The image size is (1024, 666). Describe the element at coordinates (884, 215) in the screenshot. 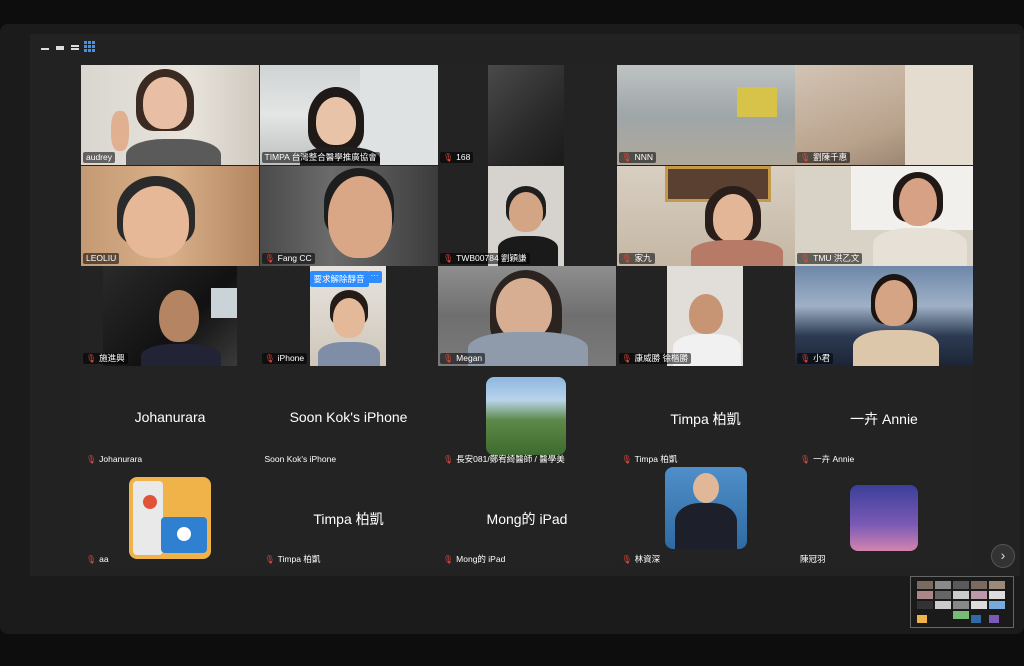

I see `video-tile: 🎙 TMU 洪乙文` at that location.